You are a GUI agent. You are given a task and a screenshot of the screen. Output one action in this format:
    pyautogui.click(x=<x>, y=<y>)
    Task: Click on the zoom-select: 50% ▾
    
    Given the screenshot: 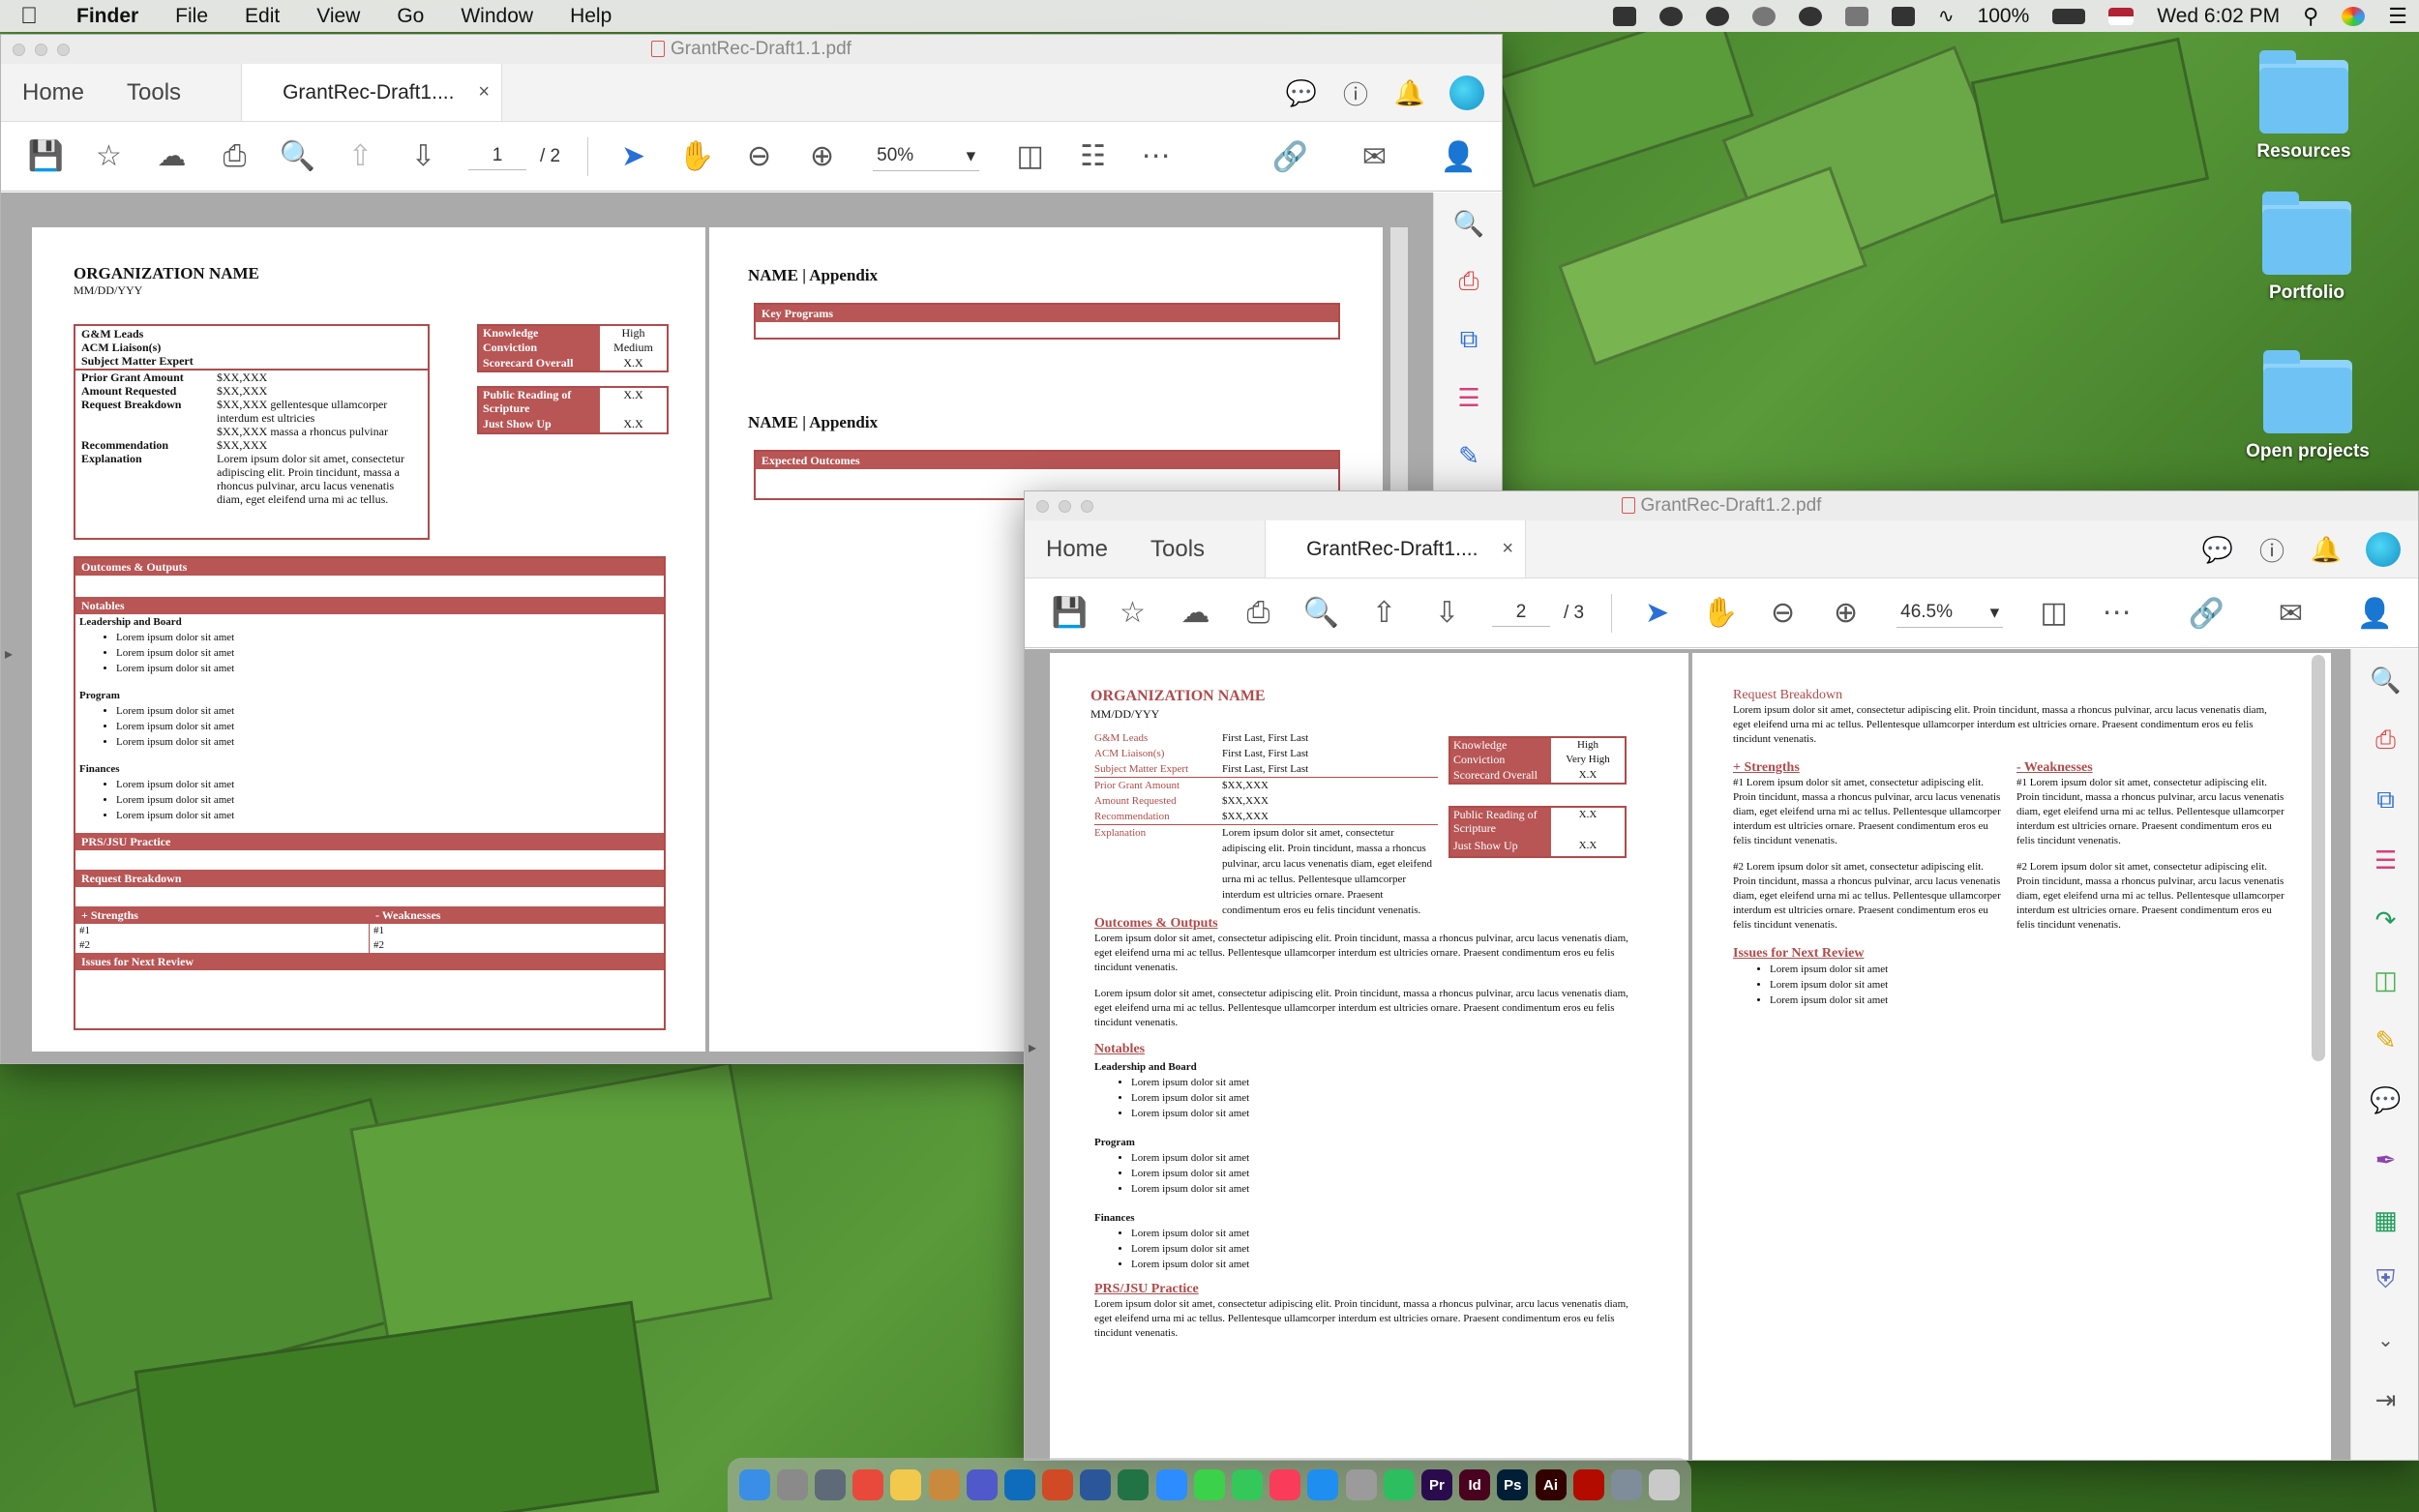 What is the action you would take?
    pyautogui.click(x=927, y=156)
    